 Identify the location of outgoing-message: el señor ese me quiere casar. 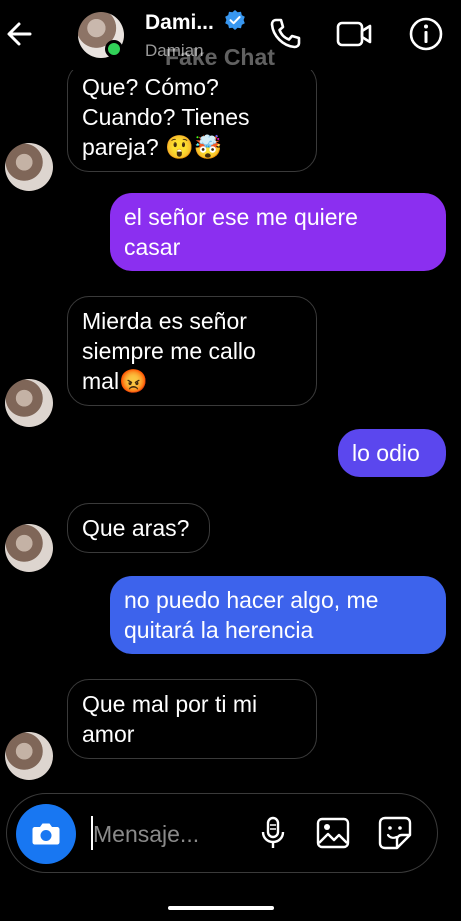
(278, 232).